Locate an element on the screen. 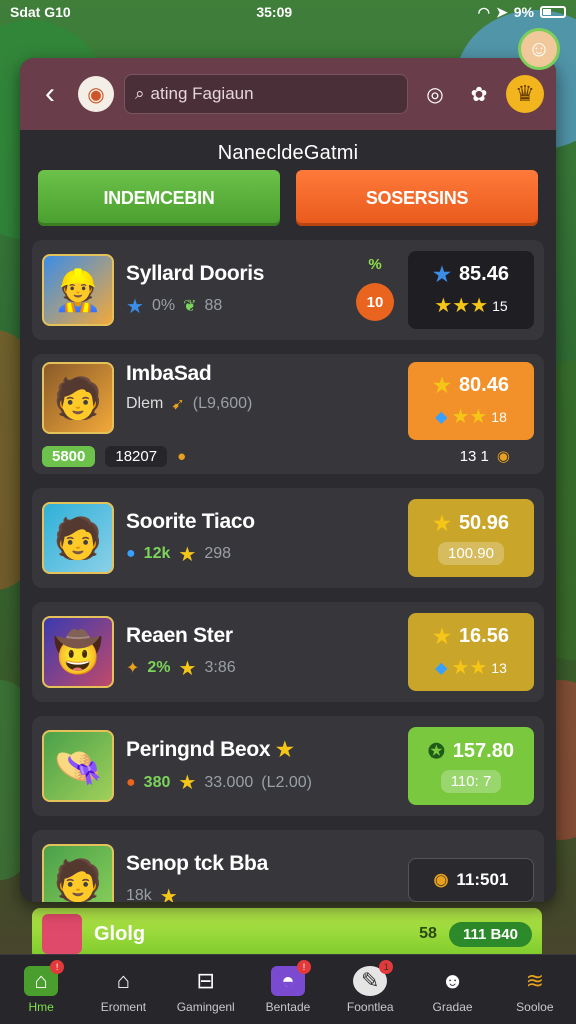 The width and height of the screenshot is (576, 1024). settings-icon: ✿ is located at coordinates (479, 94).